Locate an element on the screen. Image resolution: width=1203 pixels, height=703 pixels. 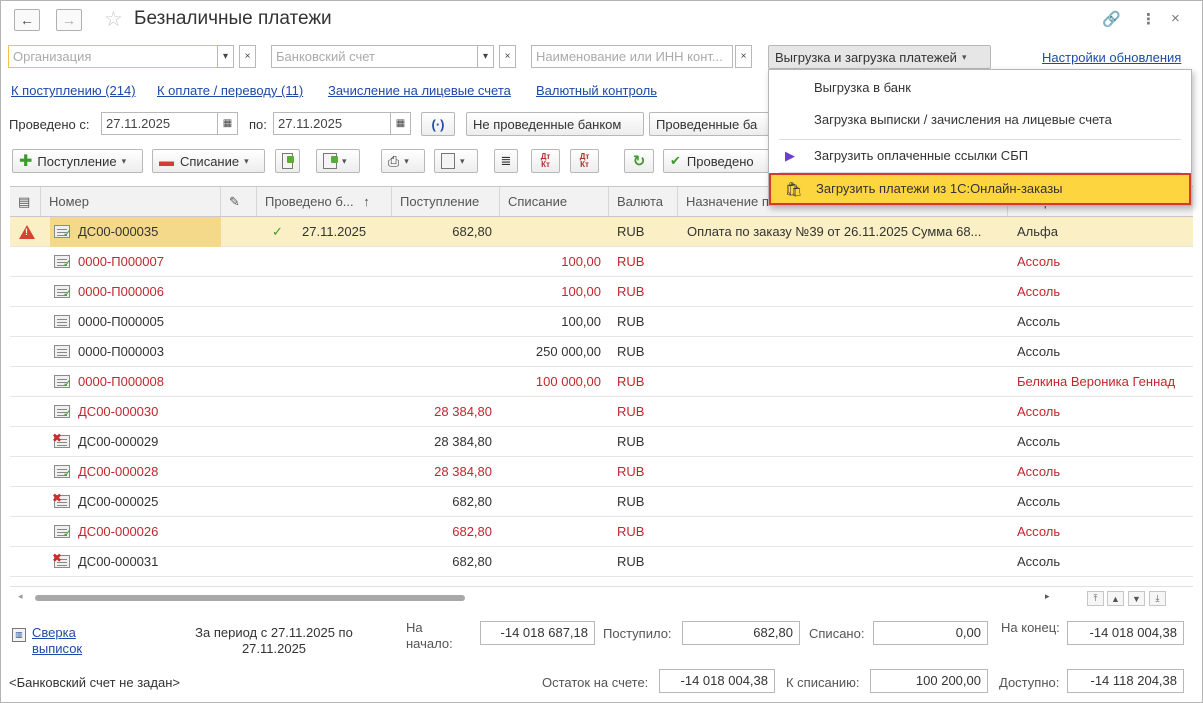
scroll-left-icon: ◂ is located at coordinates (20, 596).